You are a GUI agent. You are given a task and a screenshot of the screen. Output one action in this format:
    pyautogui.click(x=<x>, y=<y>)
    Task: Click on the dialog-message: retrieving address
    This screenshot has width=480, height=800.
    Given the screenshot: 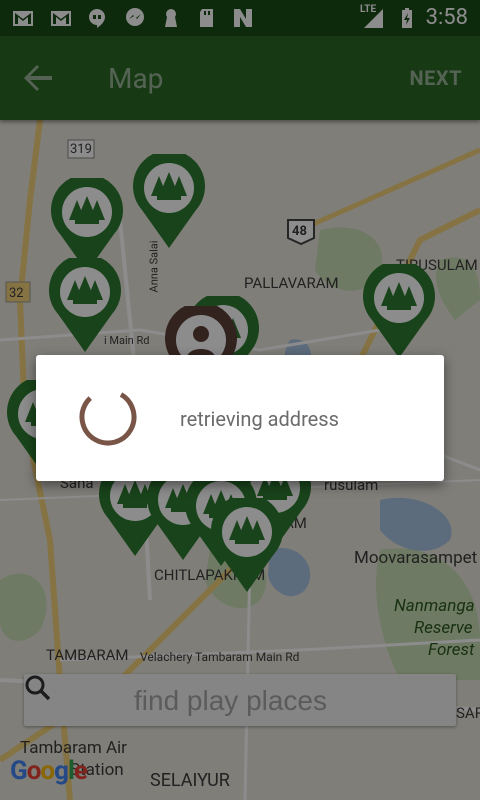 What is the action you would take?
    pyautogui.click(x=259, y=419)
    